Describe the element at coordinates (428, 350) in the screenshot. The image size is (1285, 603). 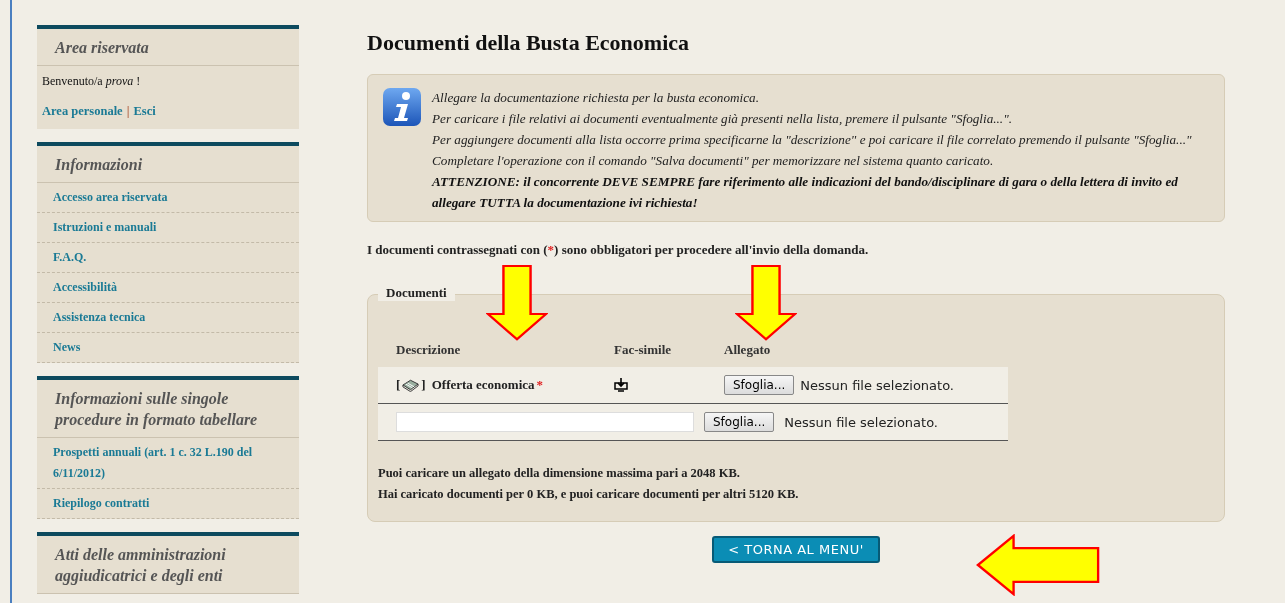
I see `column-header: Descrizione` at that location.